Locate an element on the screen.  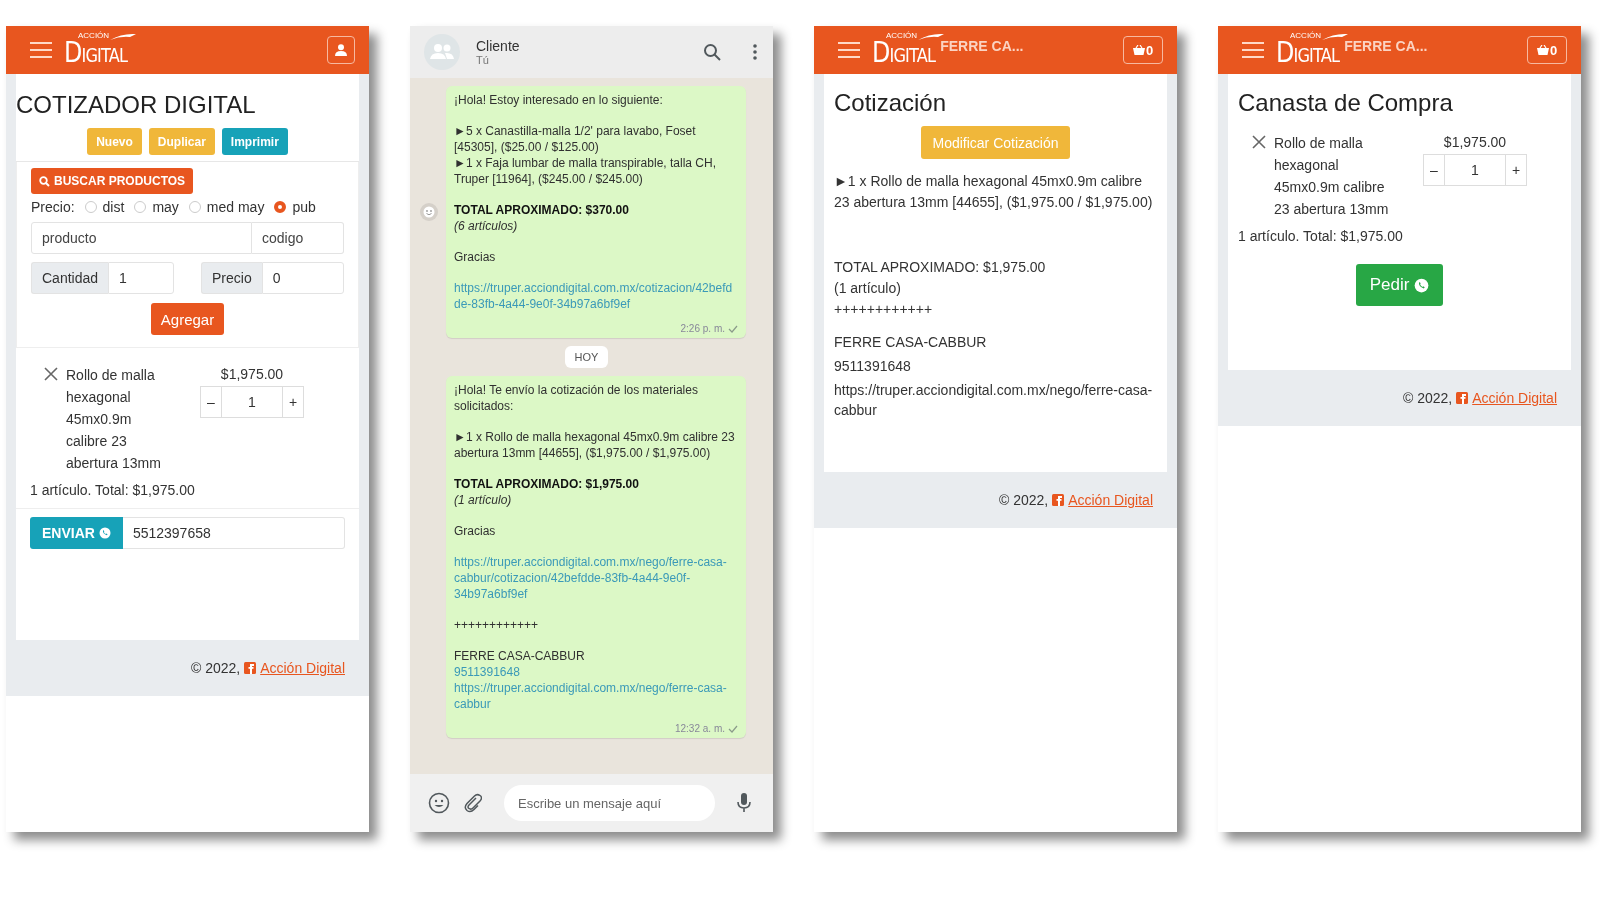
message-text: ++++++++++++ is located at coordinates (497, 625).